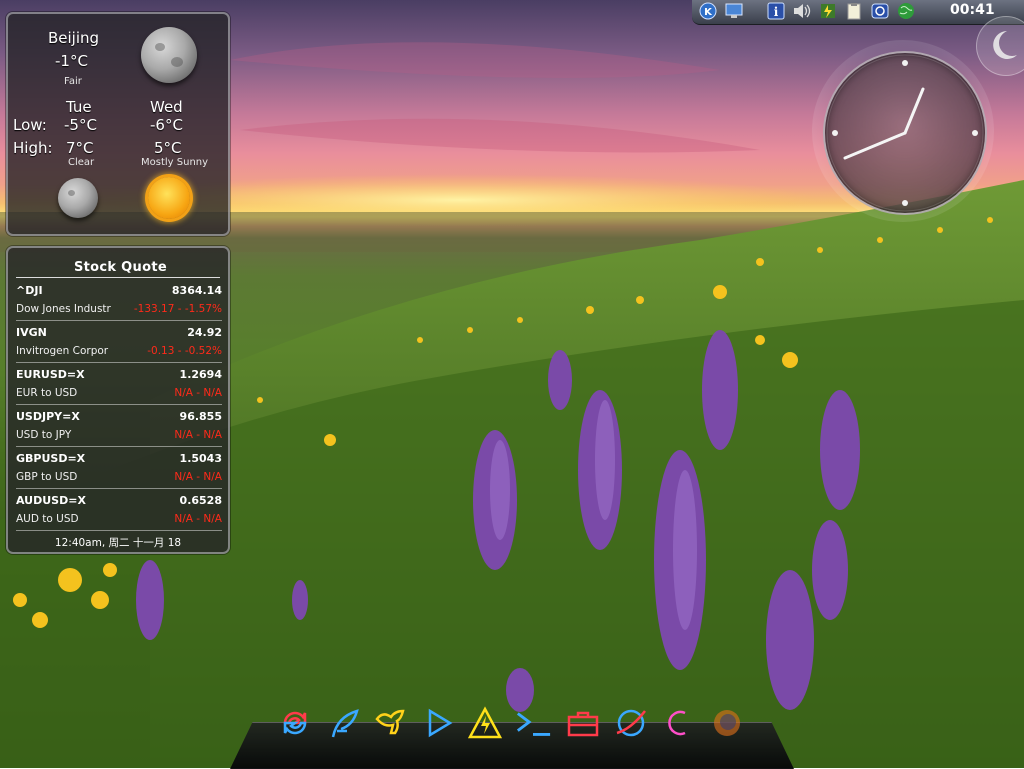  Describe the element at coordinates (50, 374) in the screenshot. I see `stock-symbol: EURUSD=X` at that location.